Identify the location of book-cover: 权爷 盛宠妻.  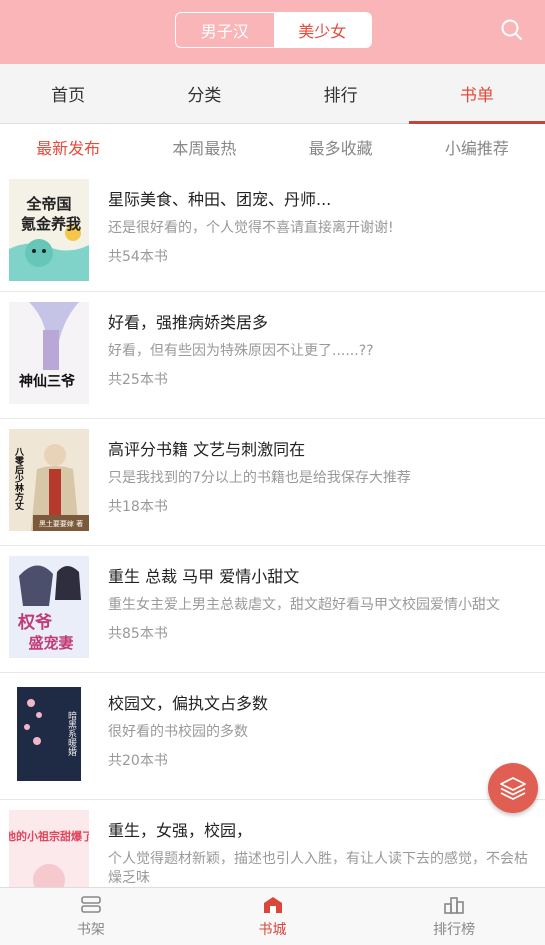
(49, 607).